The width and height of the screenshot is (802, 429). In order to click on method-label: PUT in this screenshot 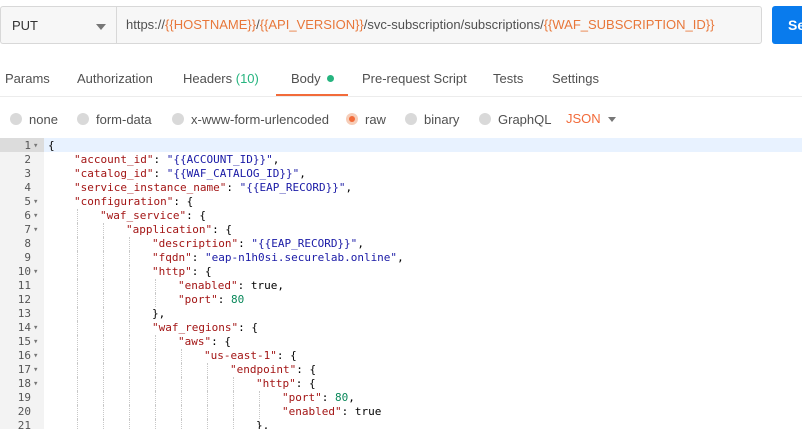, I will do `click(25, 25)`.